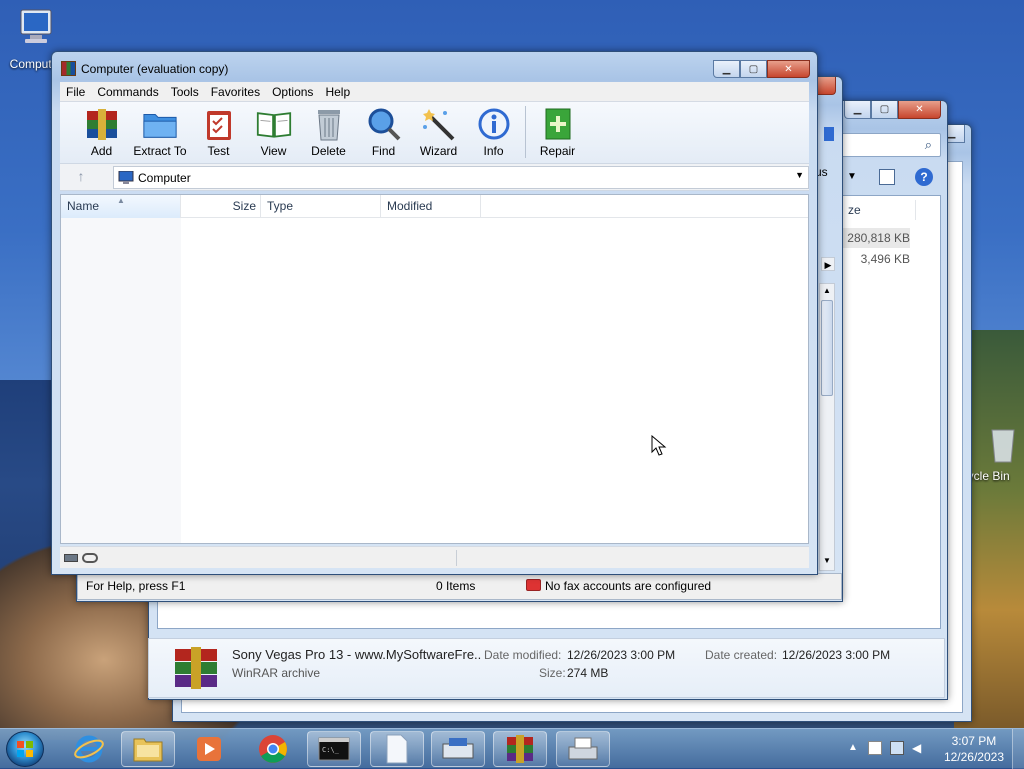  Describe the element at coordinates (274, 124) in the screenshot. I see `book-icon` at that location.